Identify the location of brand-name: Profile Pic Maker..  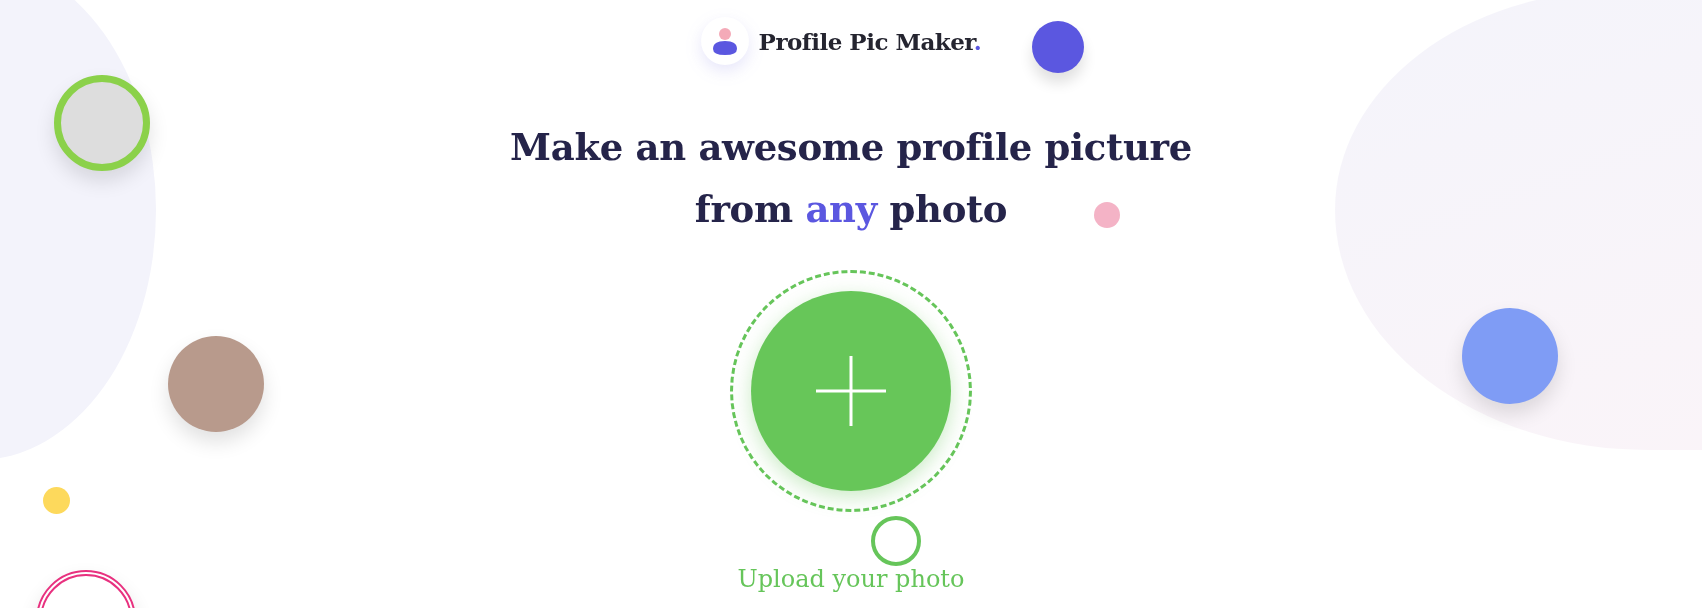
(870, 41).